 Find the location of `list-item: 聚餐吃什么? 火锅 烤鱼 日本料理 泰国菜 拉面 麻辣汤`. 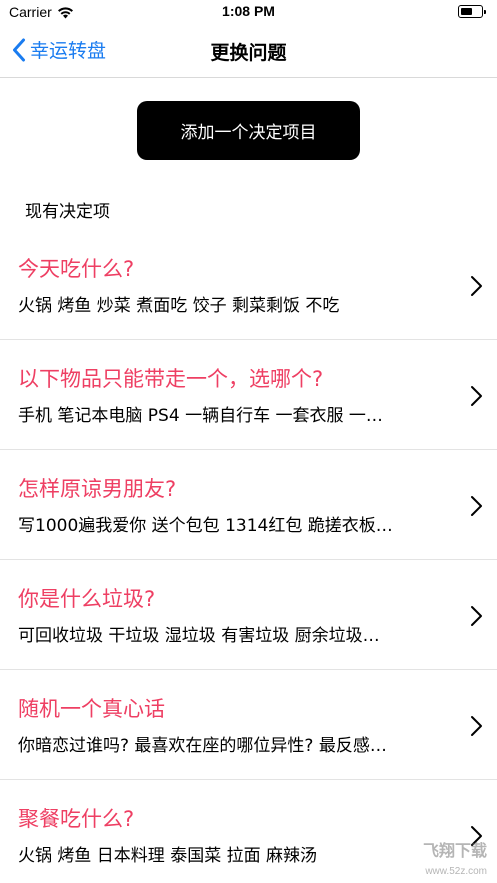

list-item: 聚餐吃什么? 火锅 烤鱼 日本料理 泰国菜 拉面 麻辣汤 is located at coordinates (248, 831).